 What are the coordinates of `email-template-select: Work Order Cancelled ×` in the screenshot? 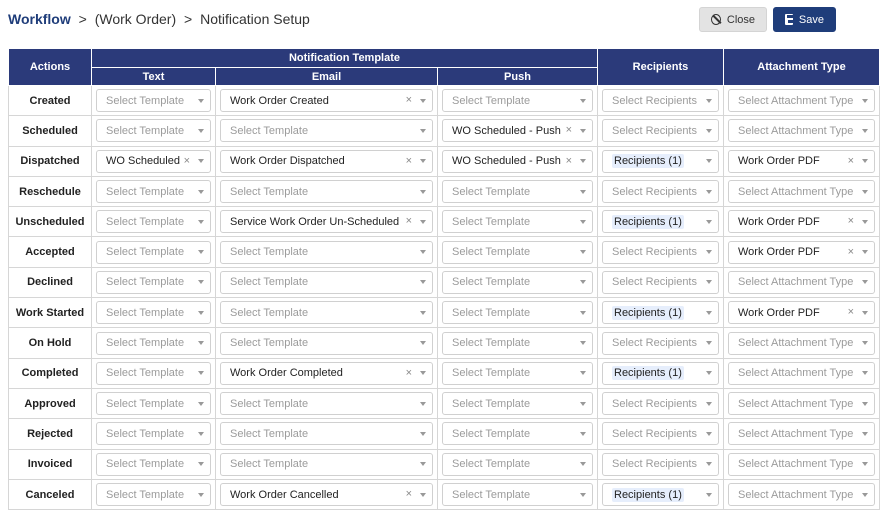 It's located at (326, 494).